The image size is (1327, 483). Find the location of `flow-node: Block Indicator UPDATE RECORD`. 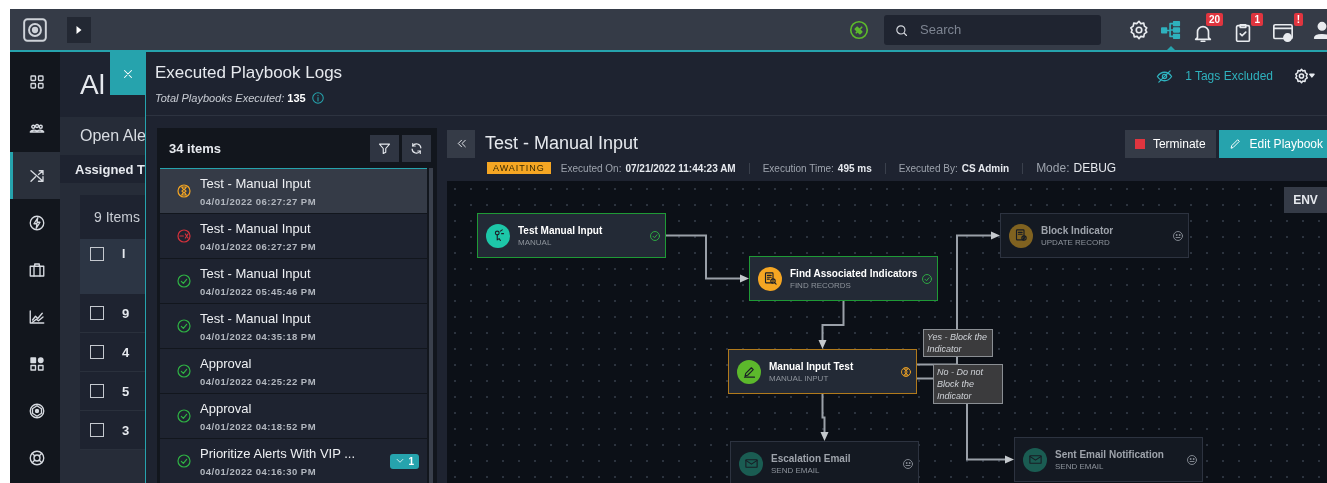

flow-node: Block Indicator UPDATE RECORD is located at coordinates (1094, 235).